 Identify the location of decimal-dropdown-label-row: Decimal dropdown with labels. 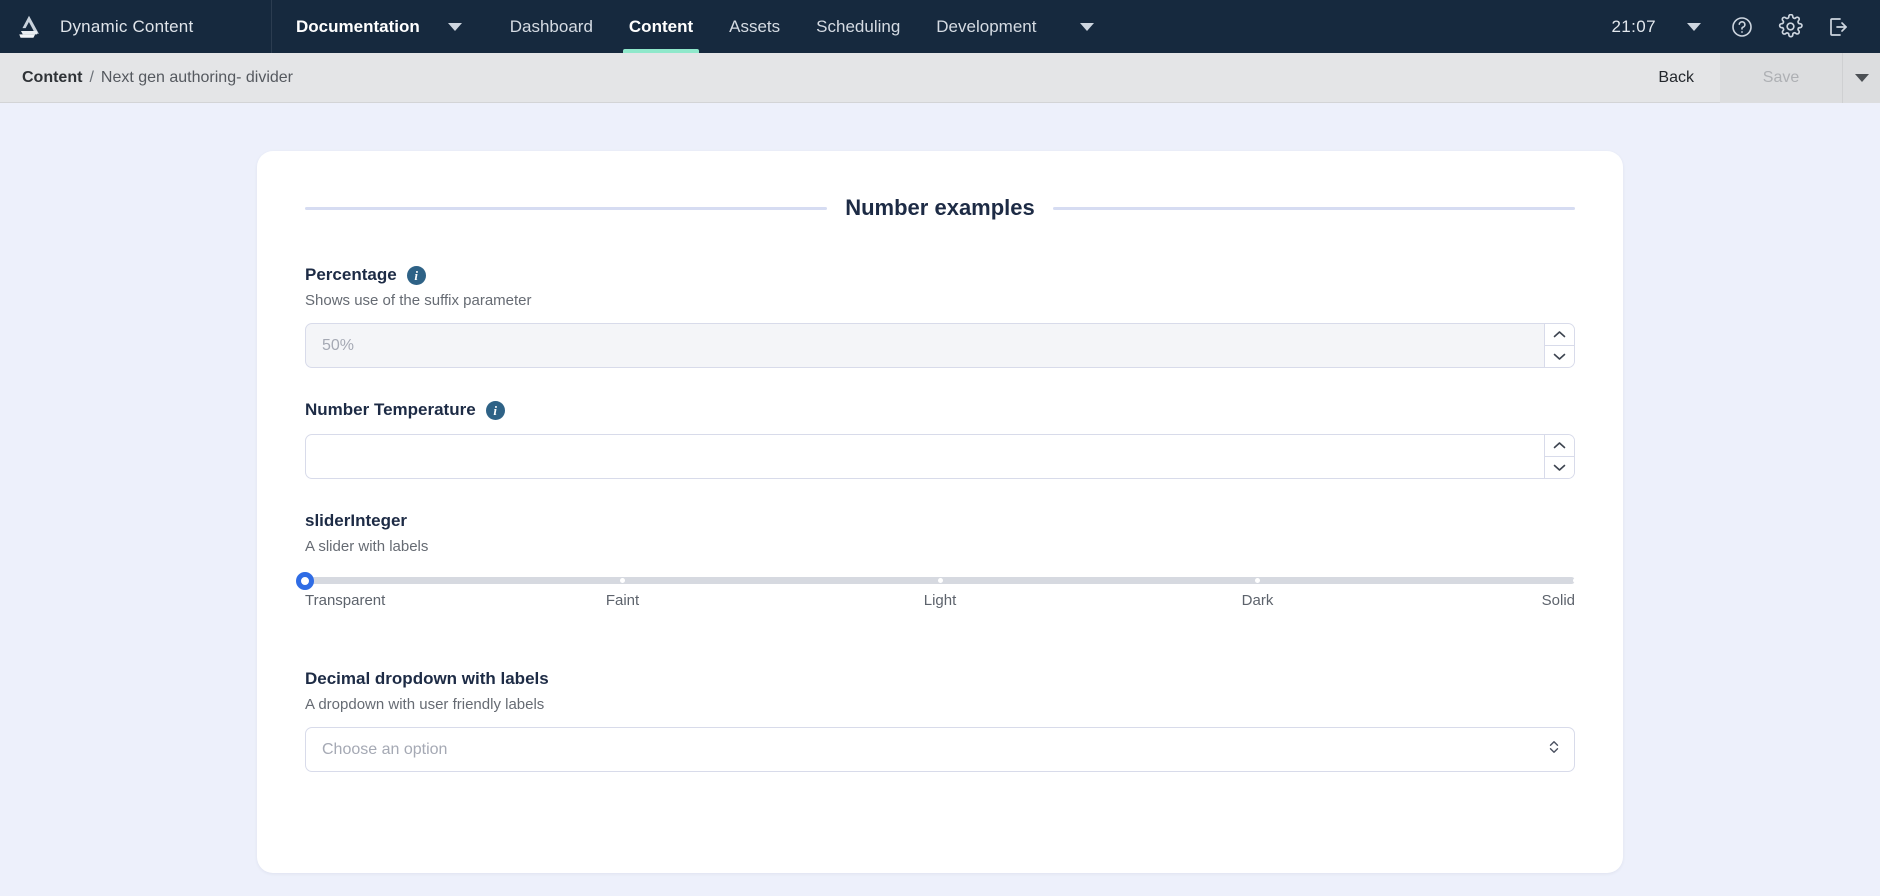
(940, 679).